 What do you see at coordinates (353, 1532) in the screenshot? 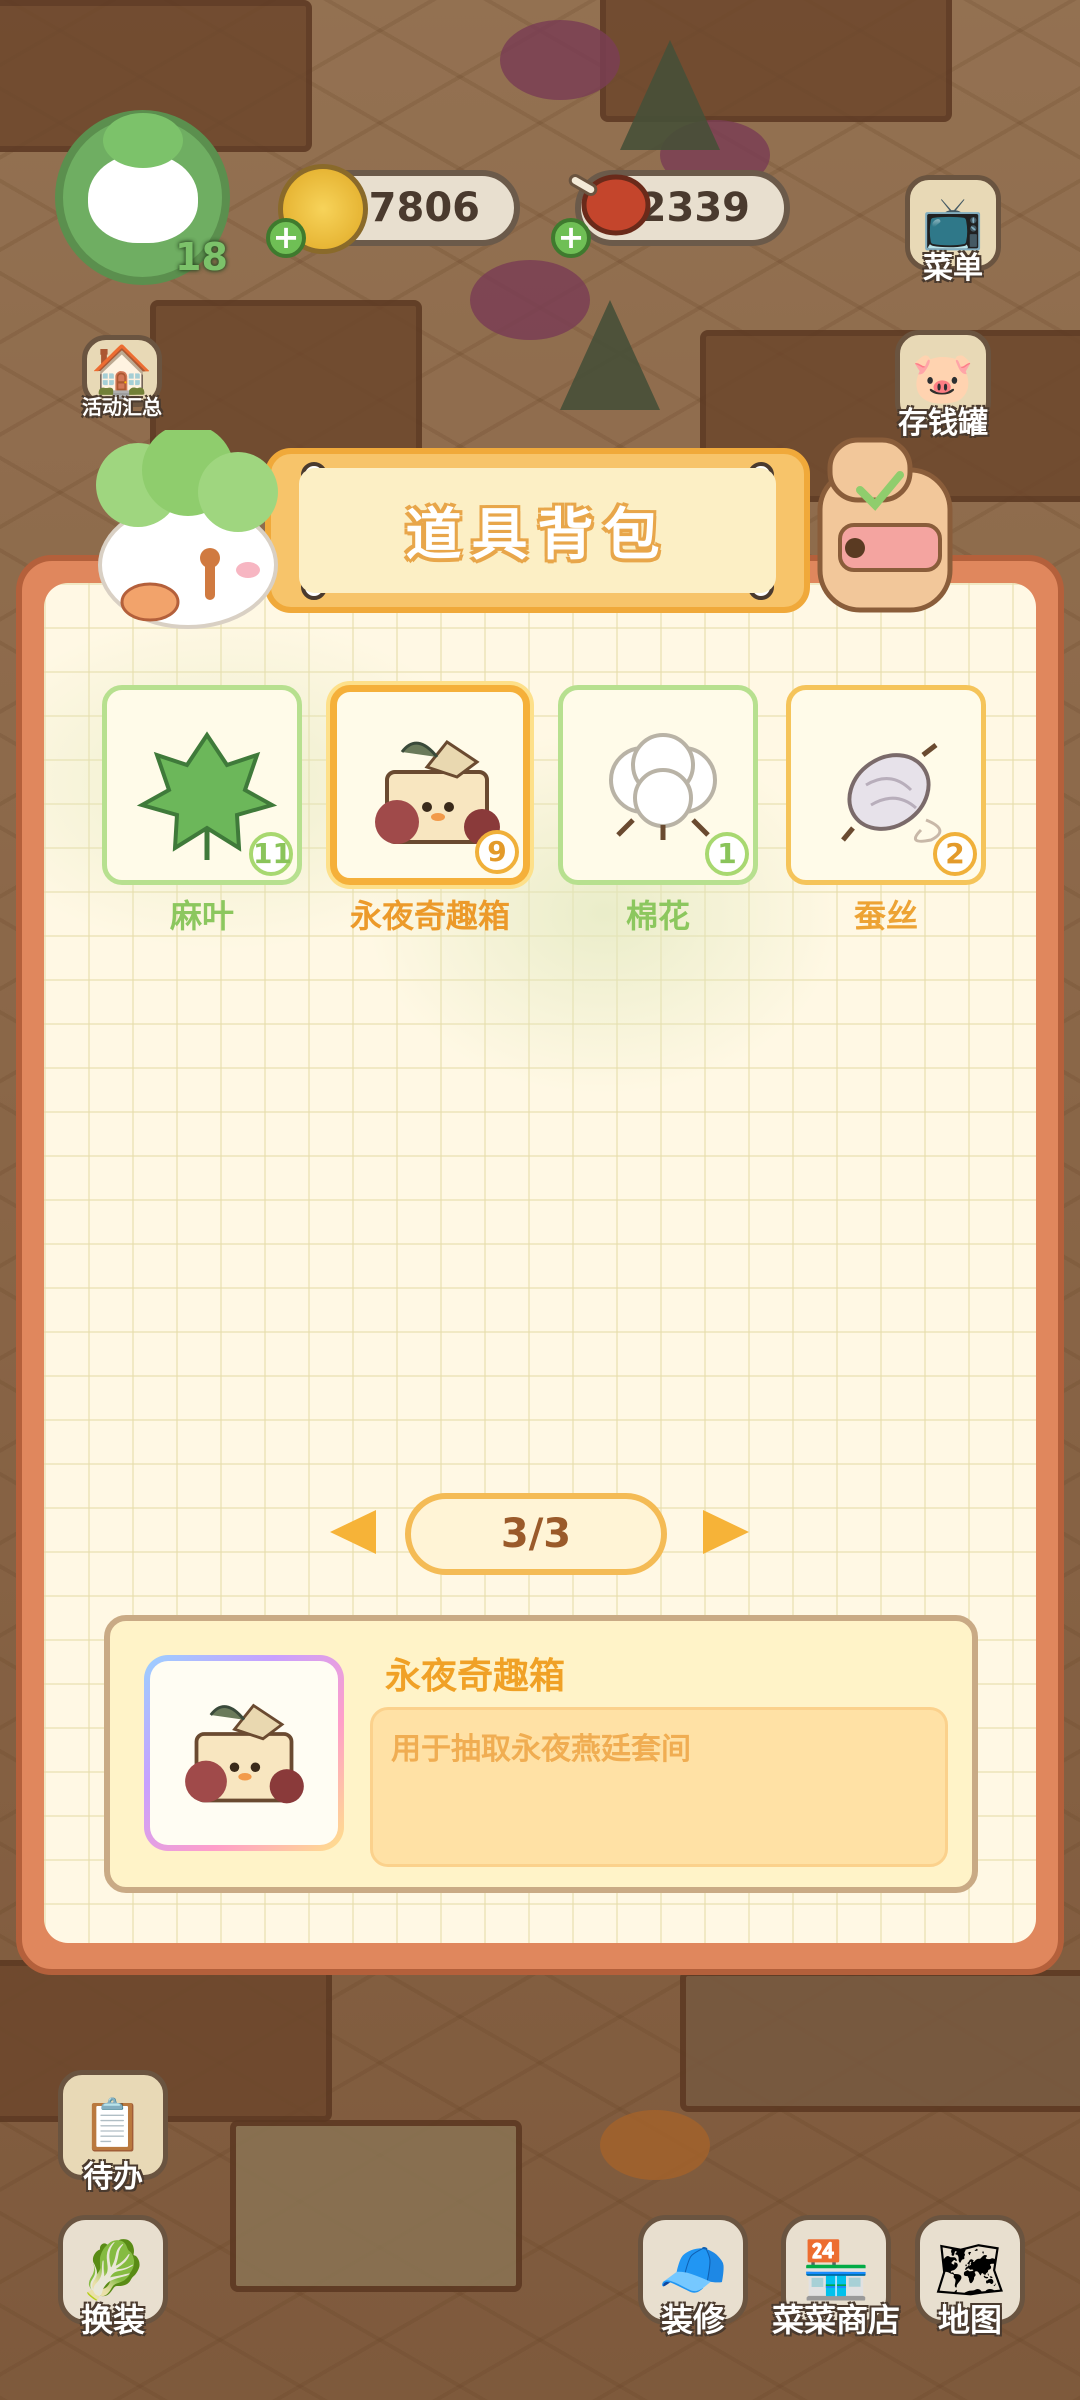
I see `prev-page-button` at bounding box center [353, 1532].